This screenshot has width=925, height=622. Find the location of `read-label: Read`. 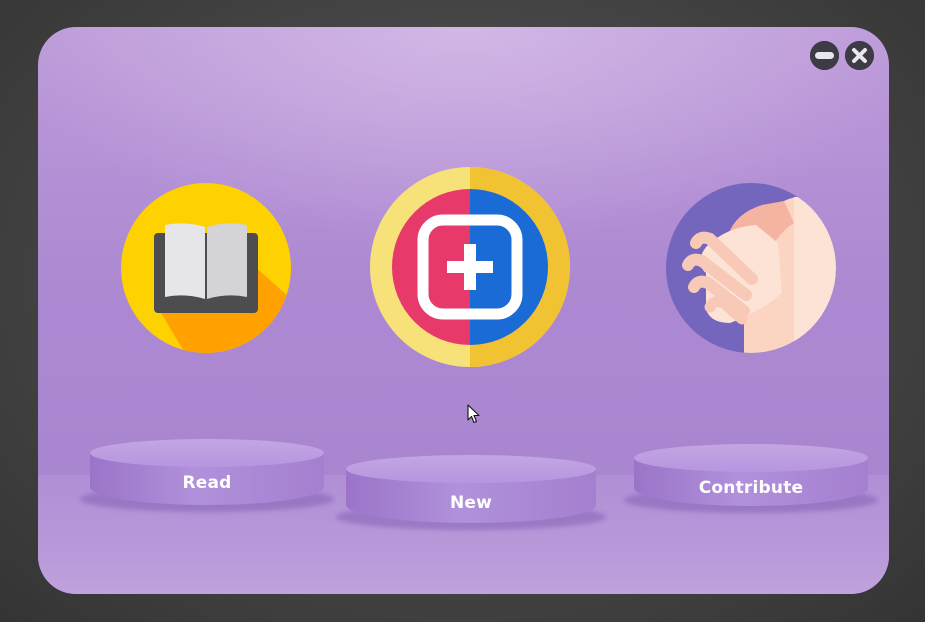

read-label: Read is located at coordinates (207, 483).